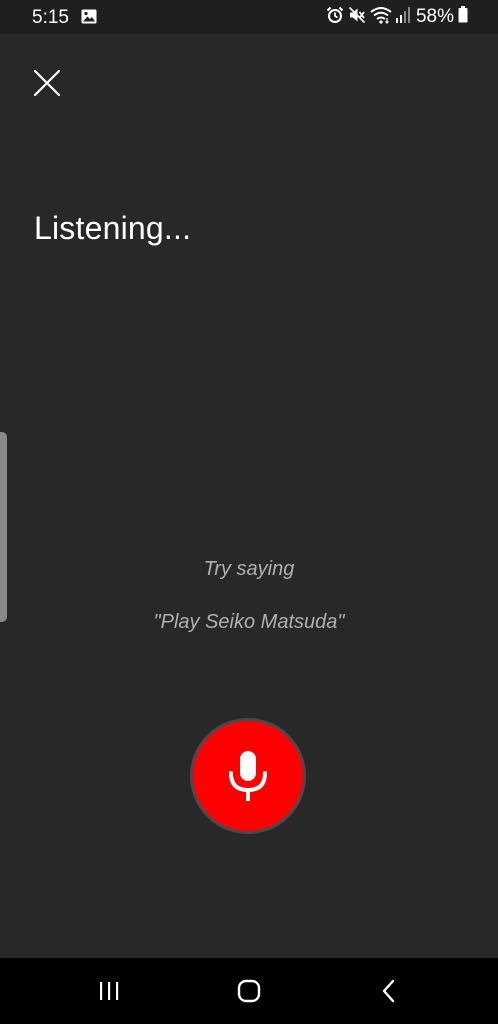 The image size is (498, 1024). What do you see at coordinates (3, 527) in the screenshot?
I see `edge-panel-handle` at bounding box center [3, 527].